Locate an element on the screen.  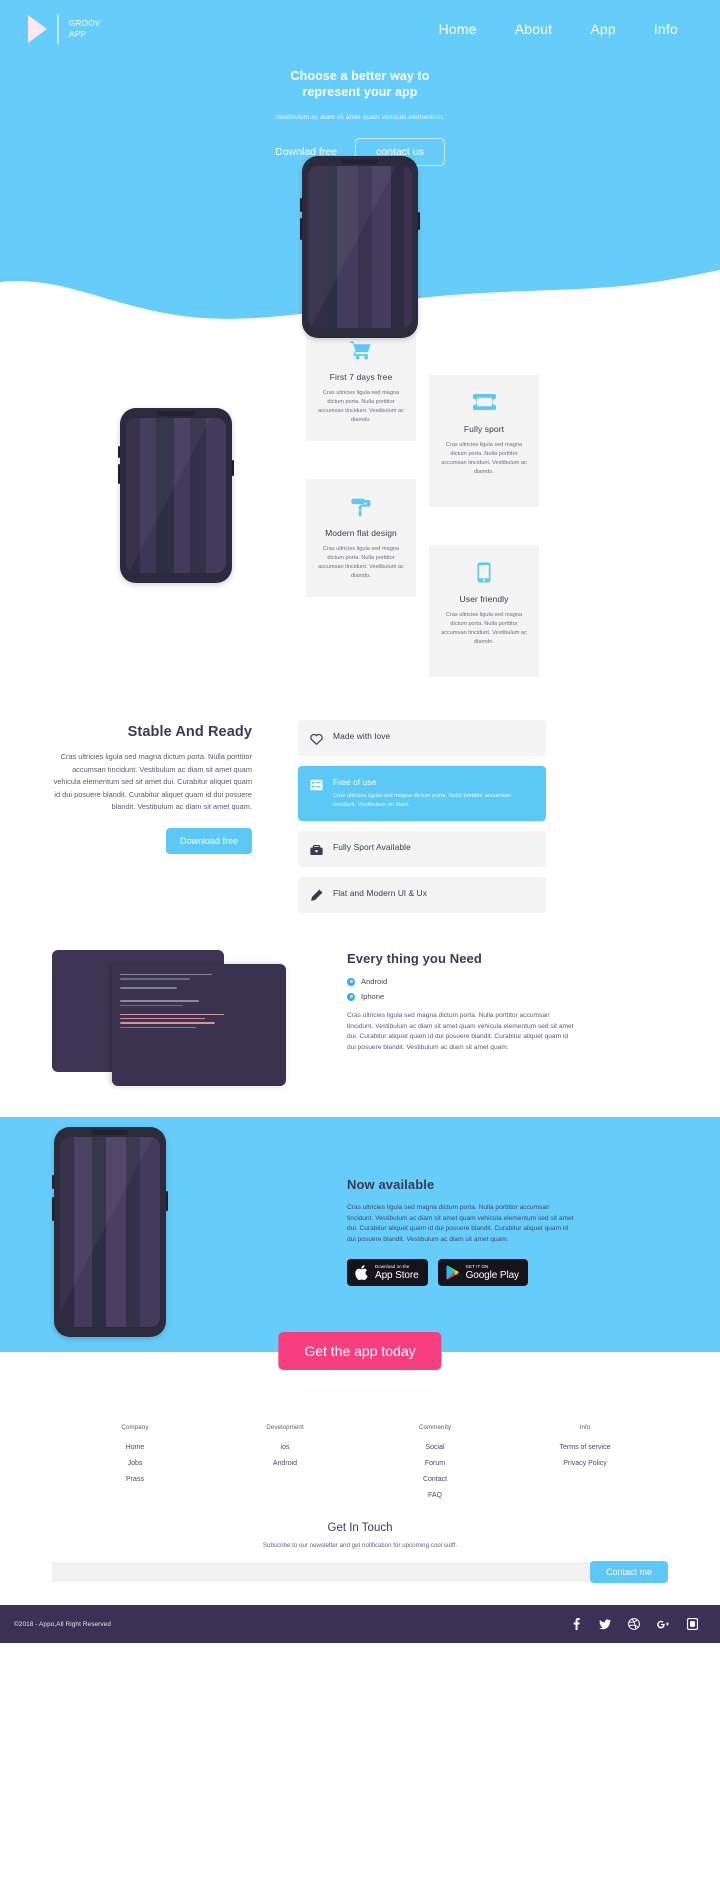
footer-column-company: Company Home Jobs Prass is located at coordinates (135, 1466).